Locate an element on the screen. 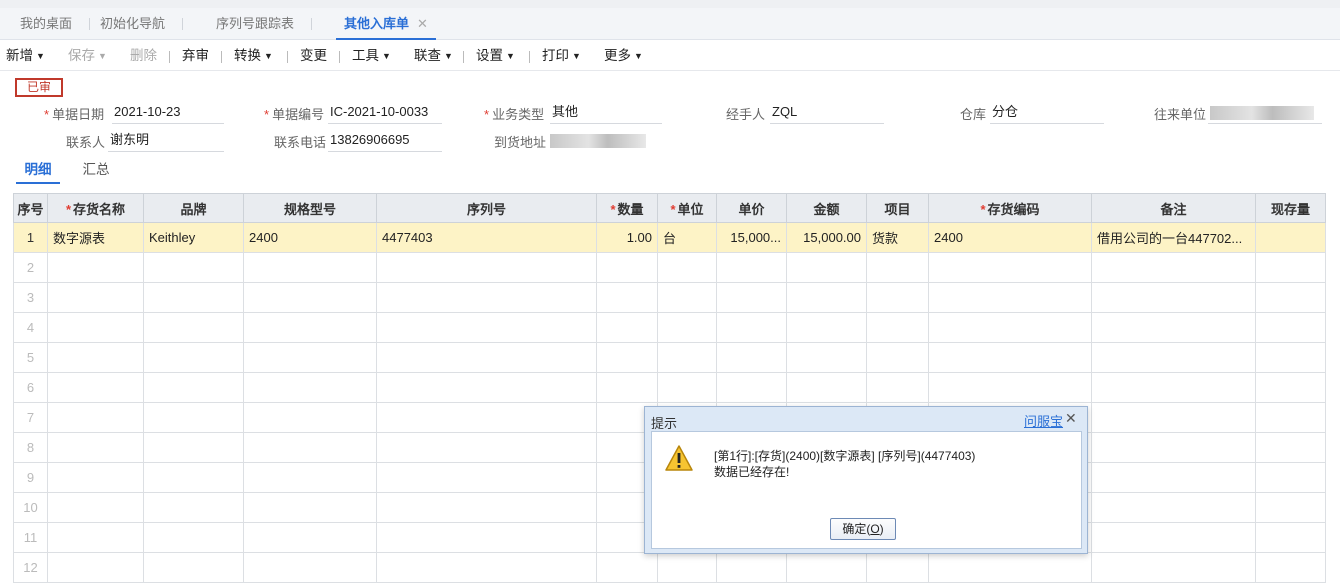  handler-input: ZQL is located at coordinates (827, 114).